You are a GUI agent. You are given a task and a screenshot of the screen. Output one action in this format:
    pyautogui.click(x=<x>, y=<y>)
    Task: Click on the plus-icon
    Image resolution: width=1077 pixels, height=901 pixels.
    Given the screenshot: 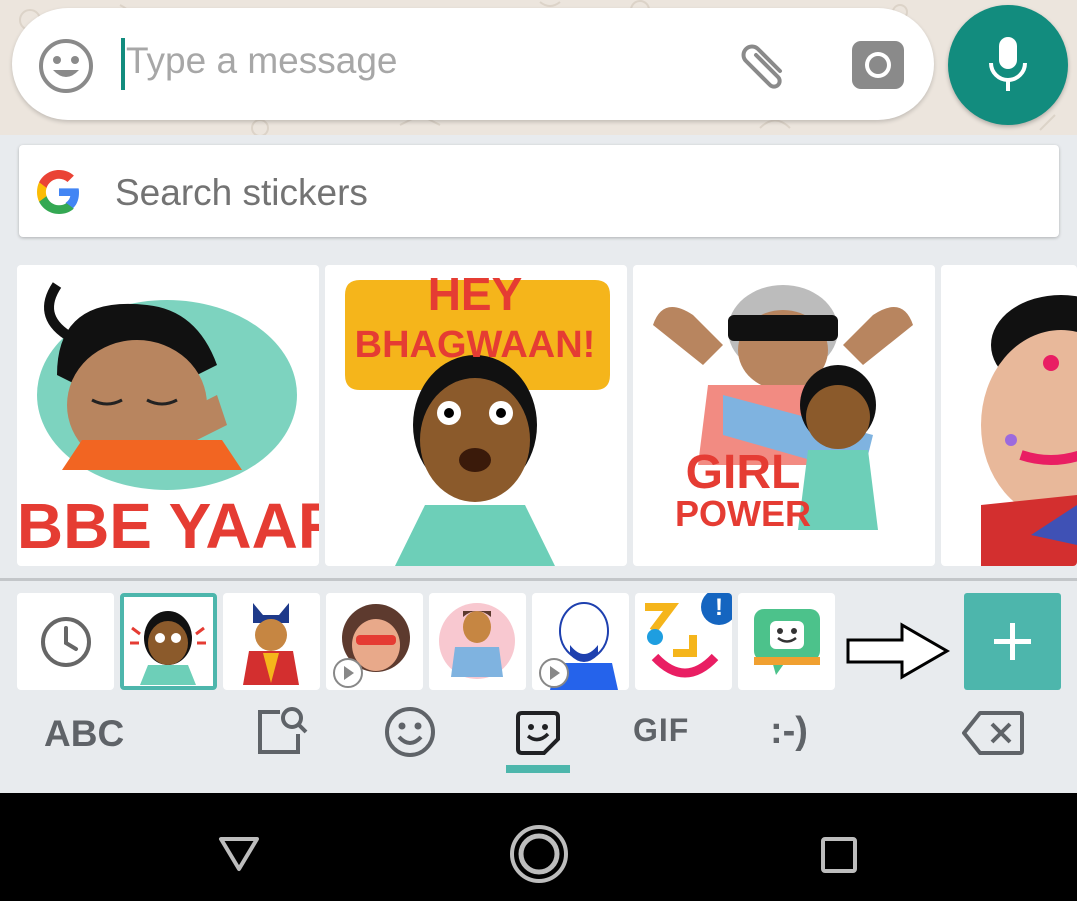 What is the action you would take?
    pyautogui.click(x=1012, y=641)
    